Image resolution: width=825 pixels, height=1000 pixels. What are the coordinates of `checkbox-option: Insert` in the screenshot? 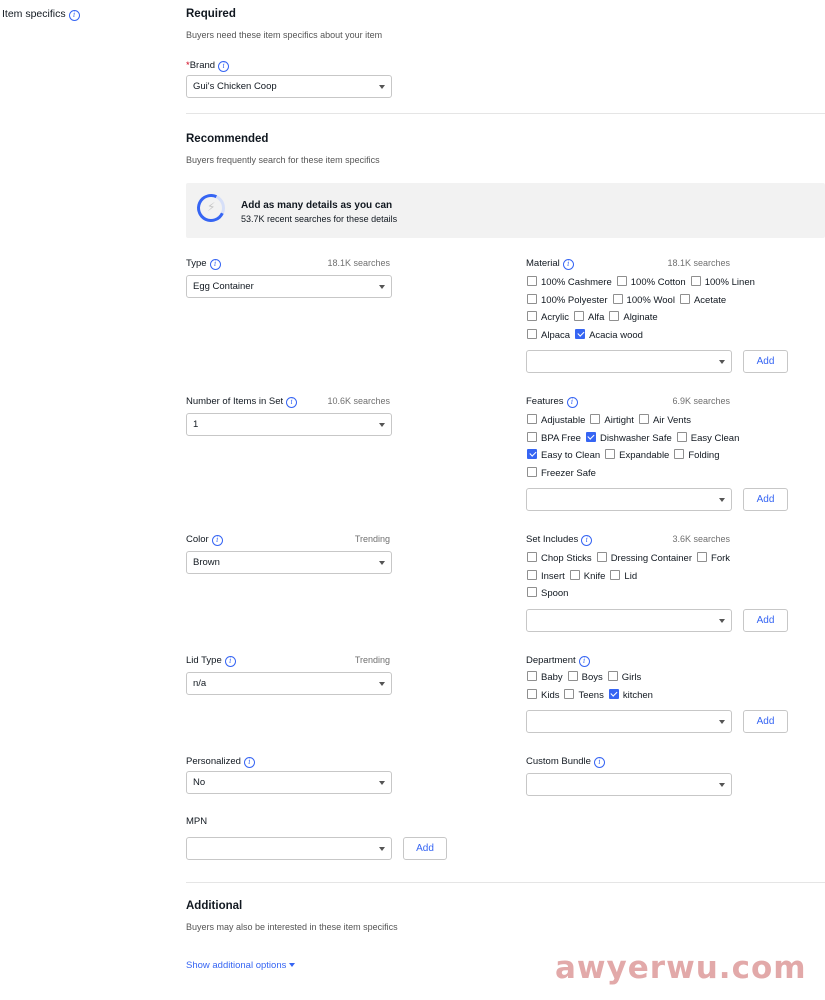 It's located at (546, 575).